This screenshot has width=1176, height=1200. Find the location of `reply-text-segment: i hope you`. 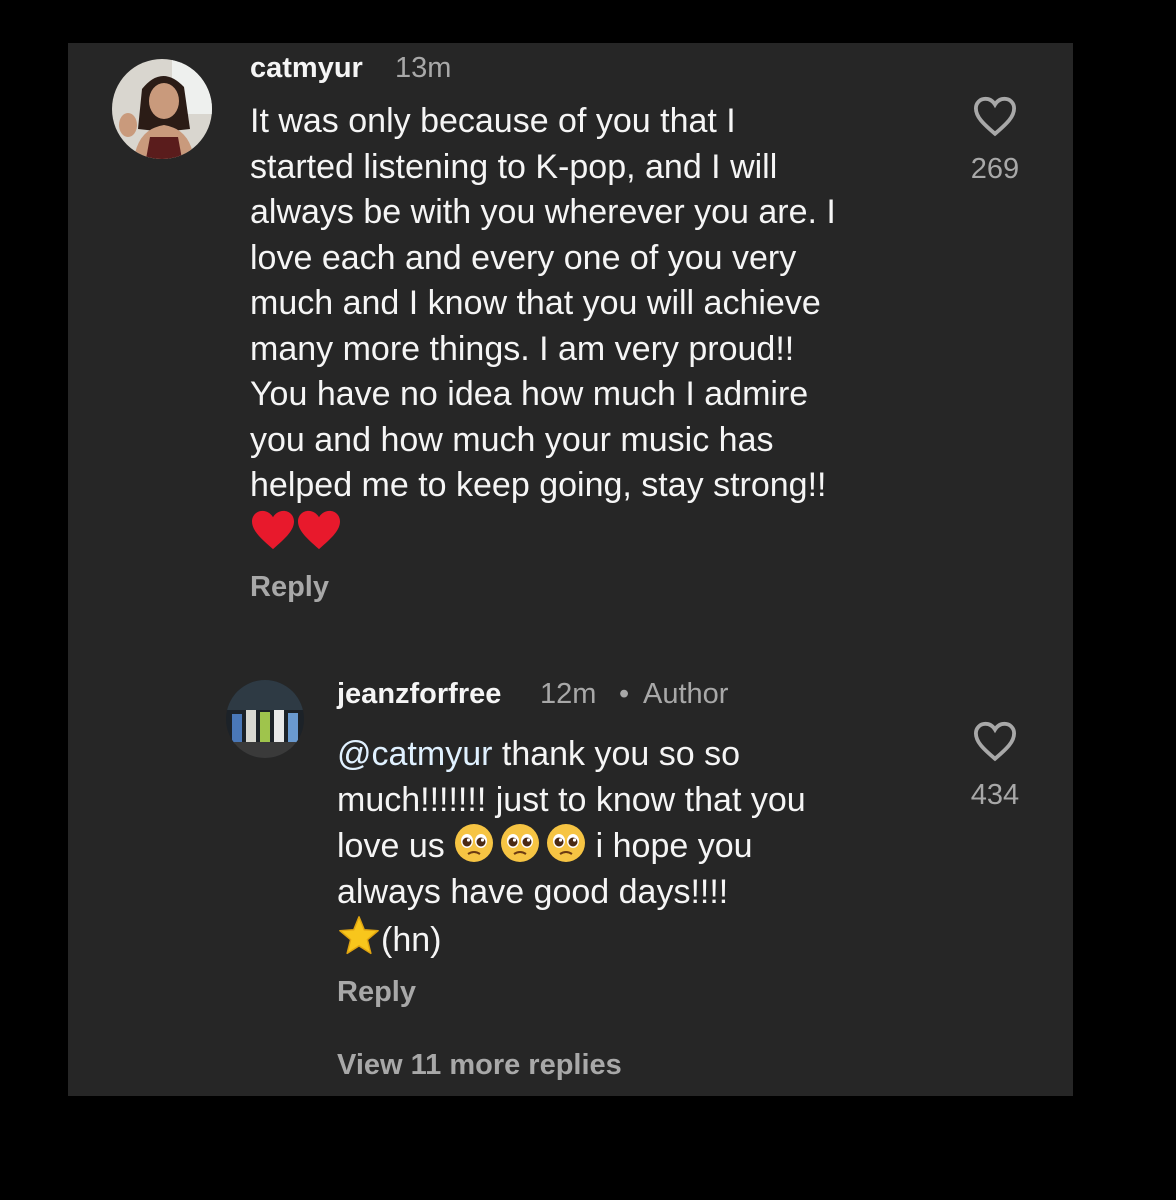

reply-text-segment: i hope you is located at coordinates (669, 846).